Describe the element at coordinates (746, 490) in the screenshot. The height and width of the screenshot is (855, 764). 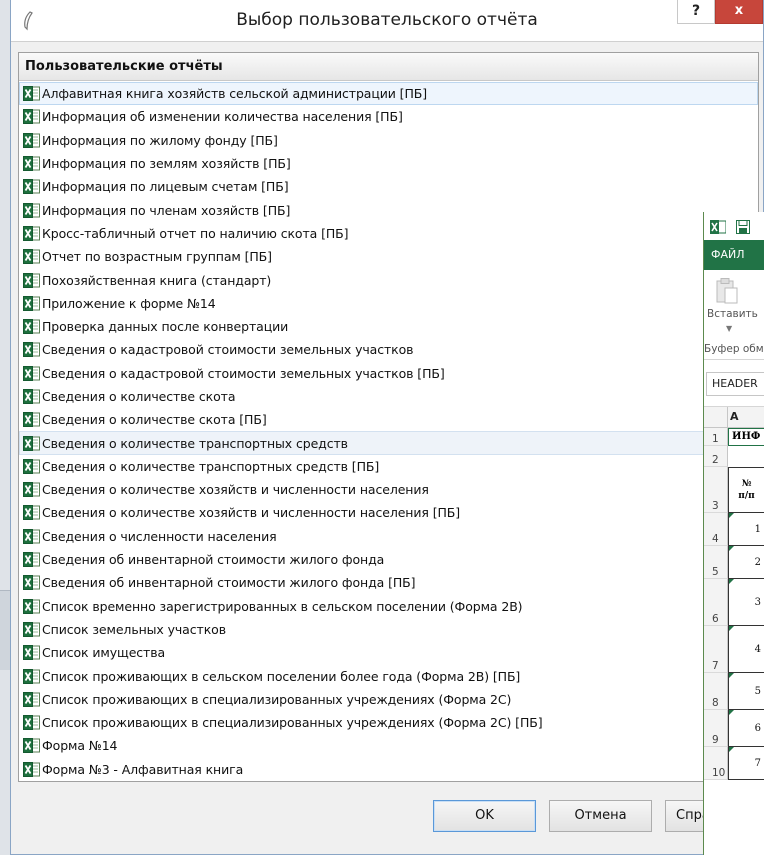
I see `table-number-header: № п/п` at that location.